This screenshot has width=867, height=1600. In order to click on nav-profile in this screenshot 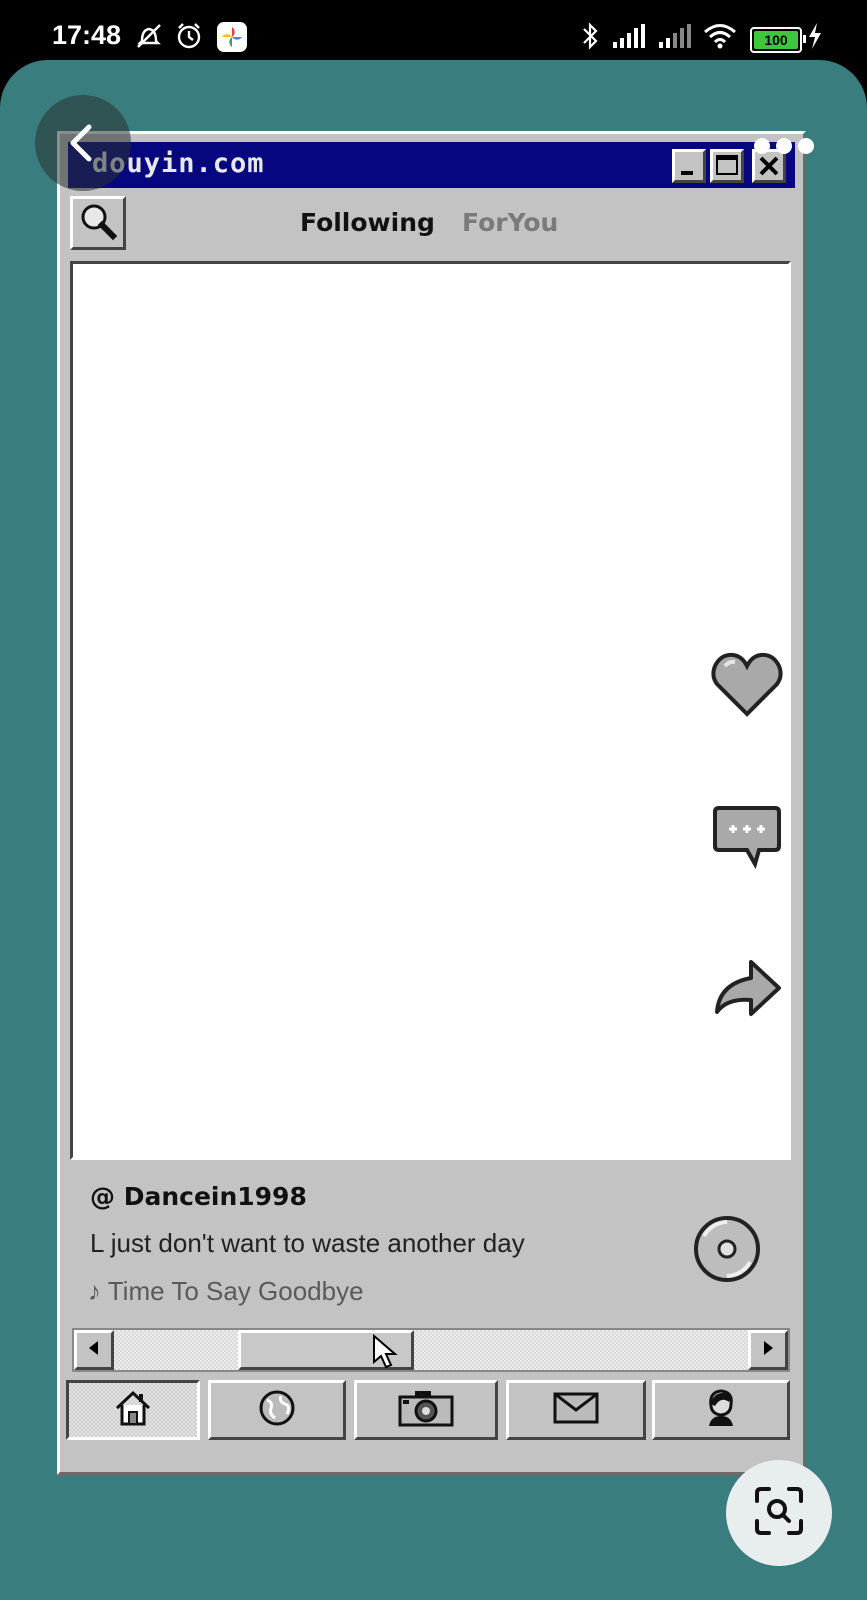, I will do `click(721, 1410)`.